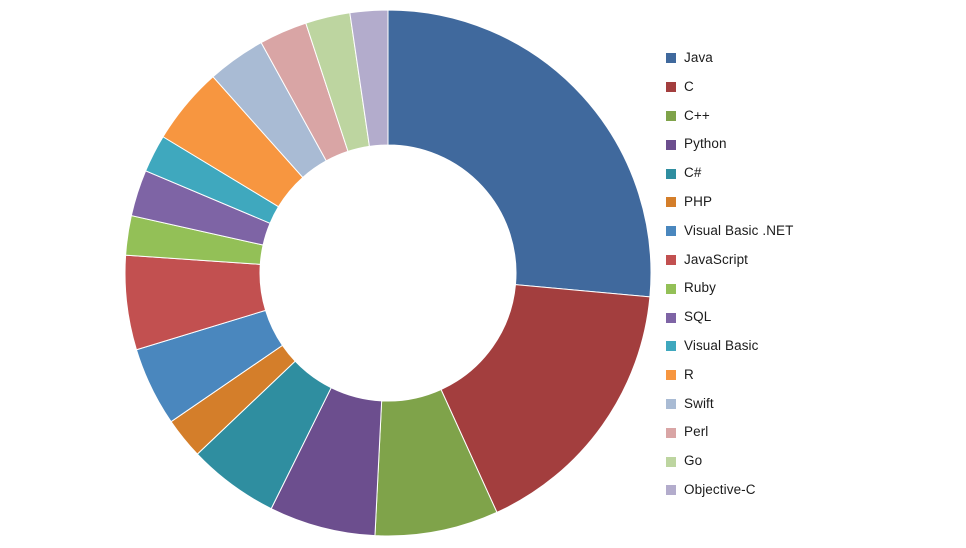  I want to click on legend-item-label: SQL, so click(698, 317).